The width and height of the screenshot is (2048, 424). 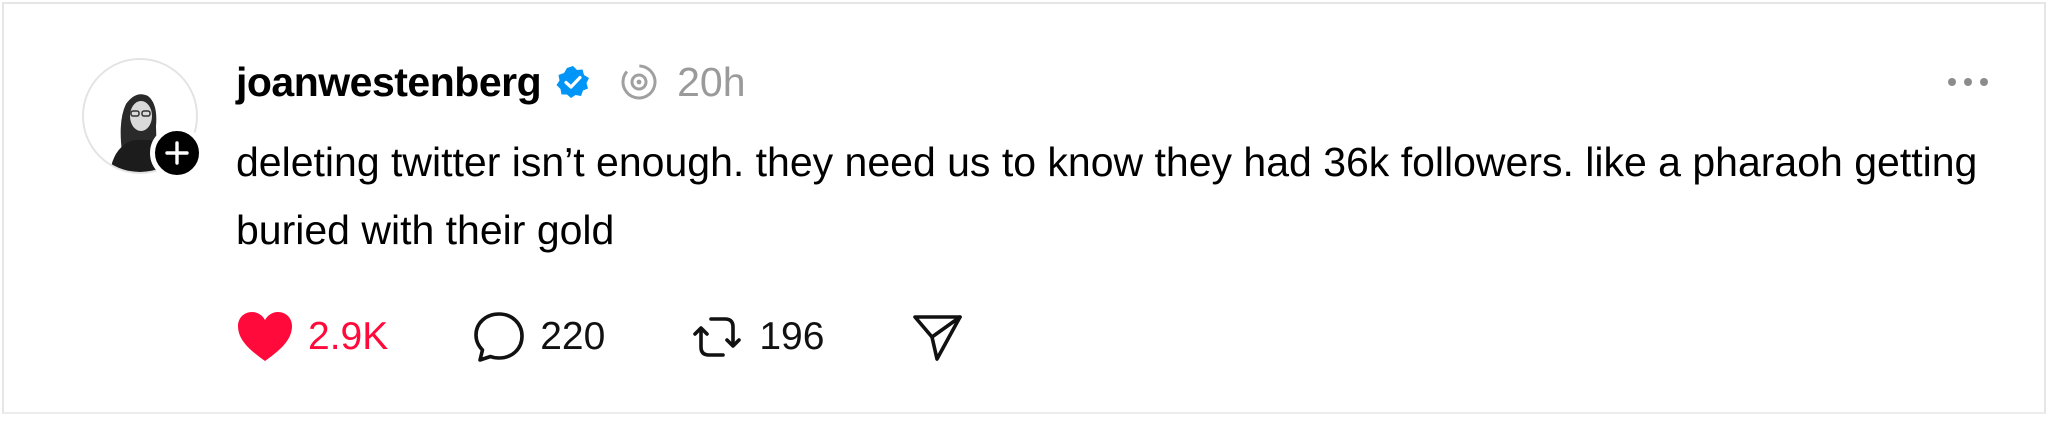 What do you see at coordinates (573, 82) in the screenshot?
I see `verified-badge-icon` at bounding box center [573, 82].